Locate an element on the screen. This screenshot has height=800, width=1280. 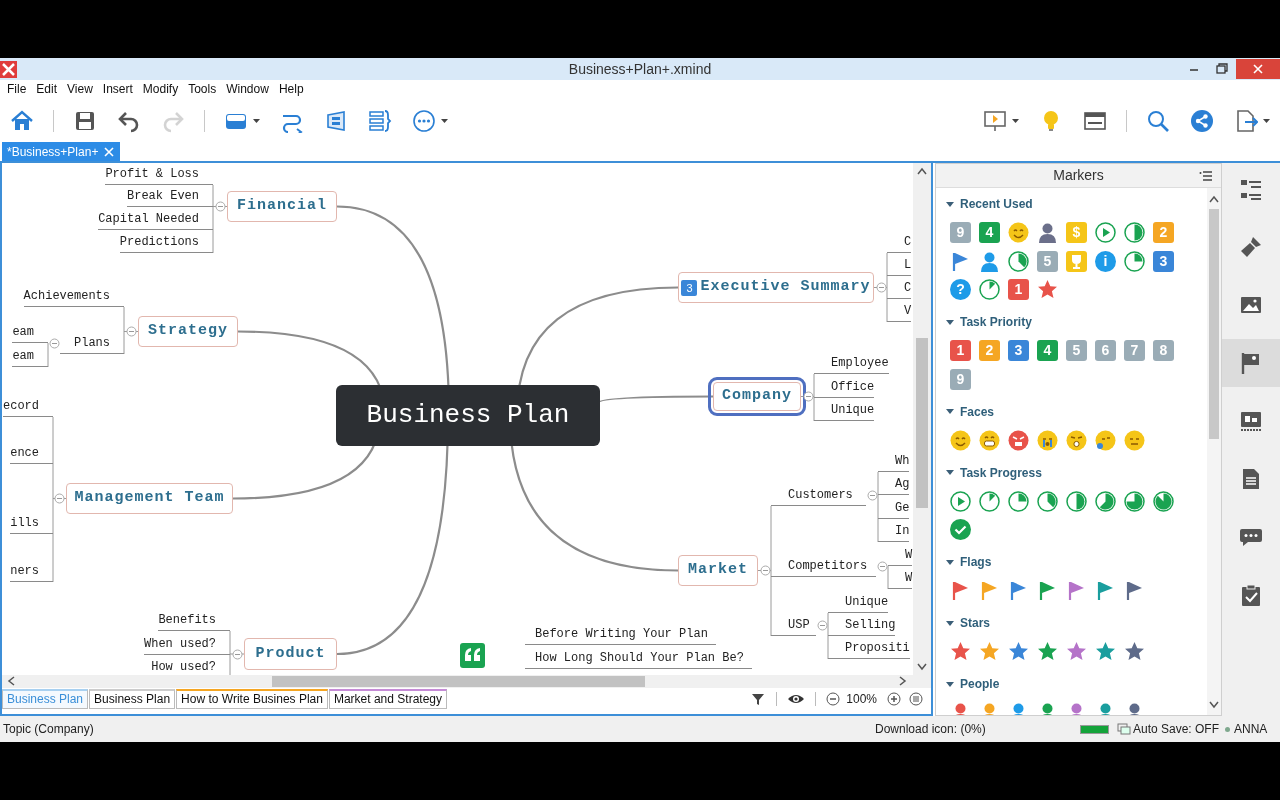
subtopic: Plans is located at coordinates (92, 343).